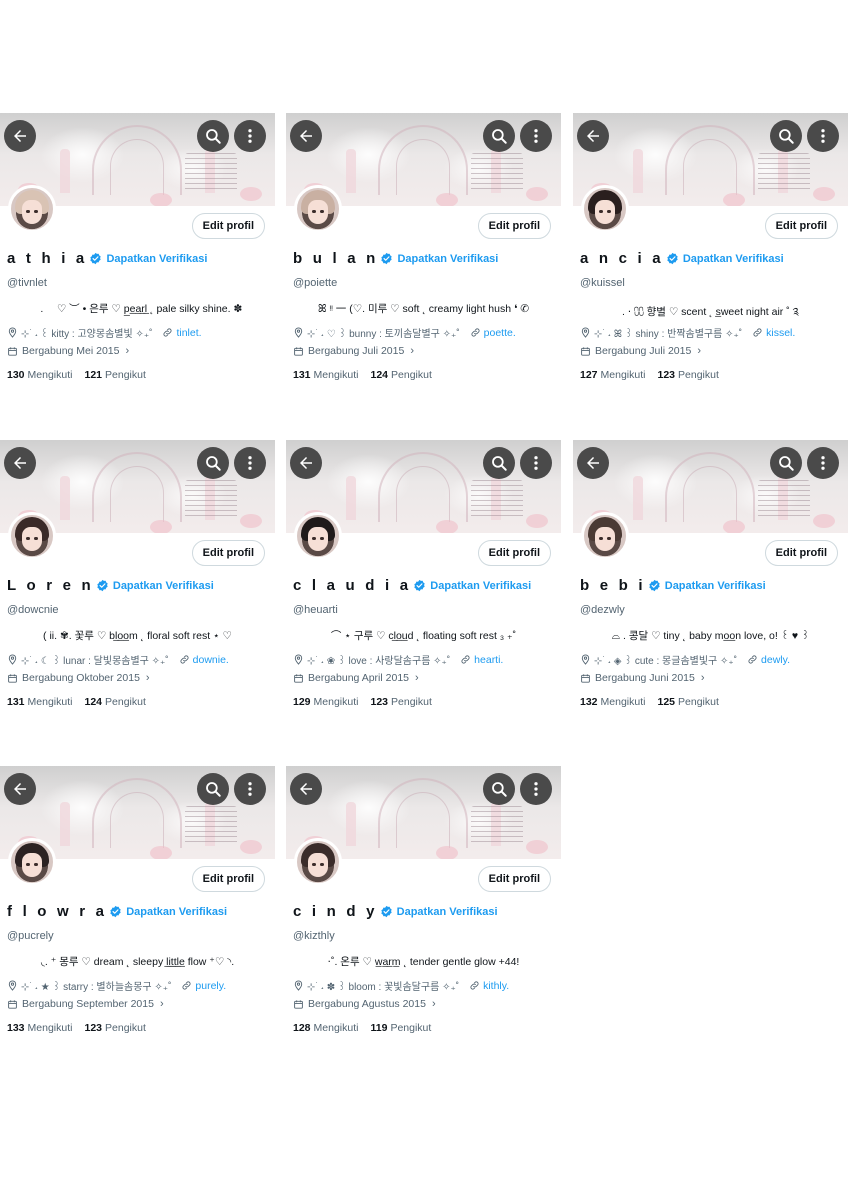 Image resolution: width=848 pixels, height=1200 pixels. Describe the element at coordinates (488, 660) in the screenshot. I see `website-link: hearti.` at that location.